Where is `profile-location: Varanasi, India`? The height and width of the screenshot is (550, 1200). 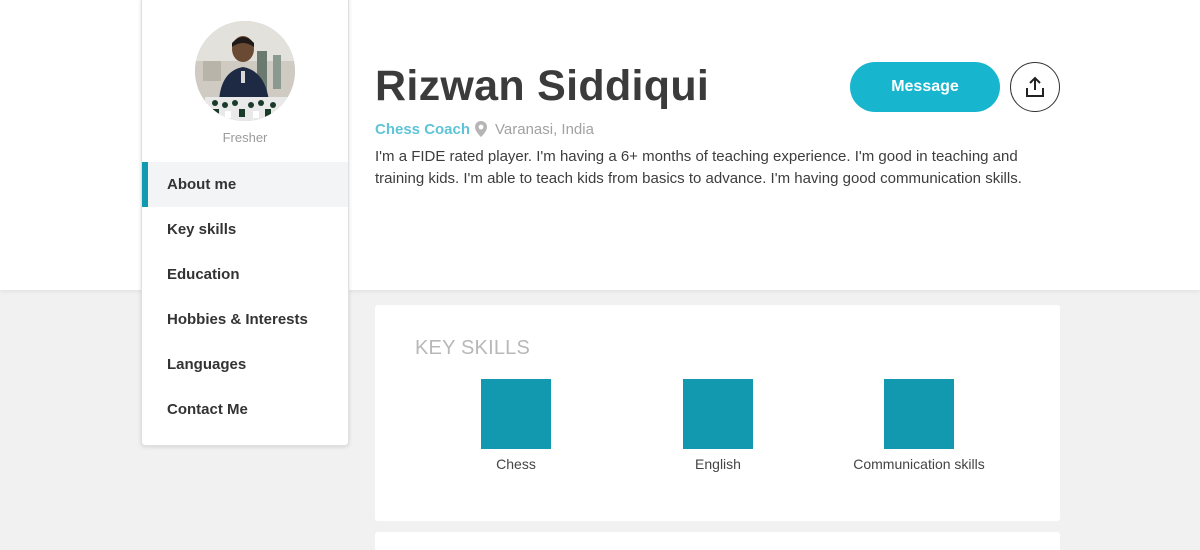 profile-location: Varanasi, India is located at coordinates (544, 129).